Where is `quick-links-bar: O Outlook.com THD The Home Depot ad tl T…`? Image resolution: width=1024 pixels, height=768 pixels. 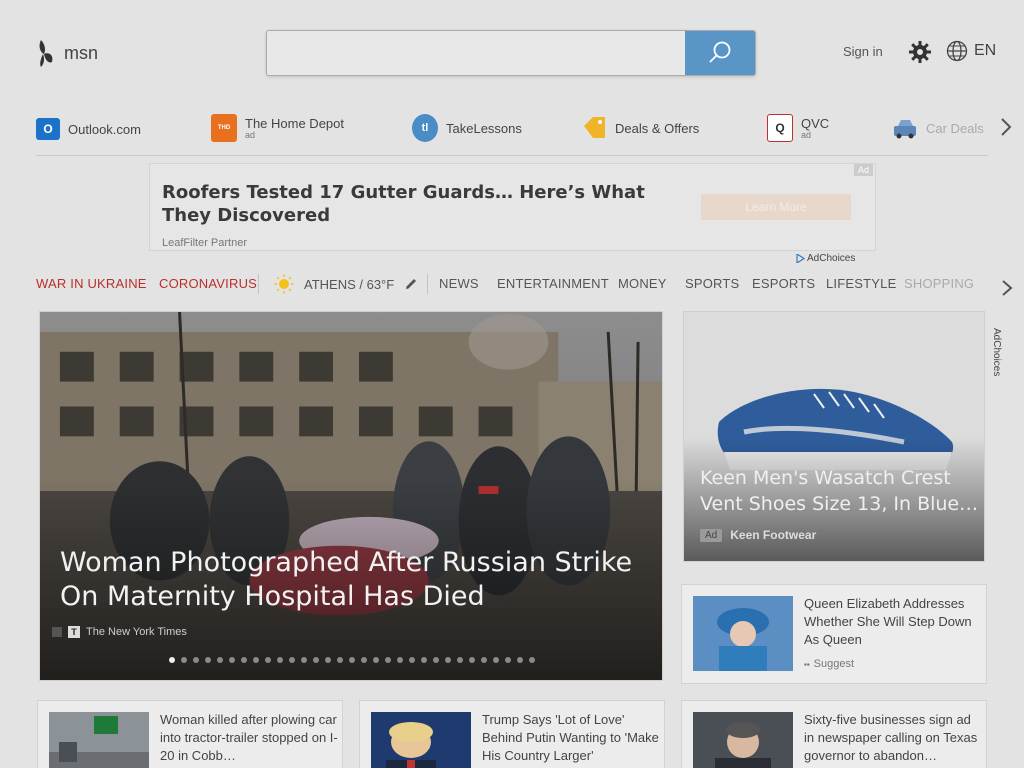
quick-links-bar: O Outlook.com THD The Home Depot ad tl T… is located at coordinates (512, 134).